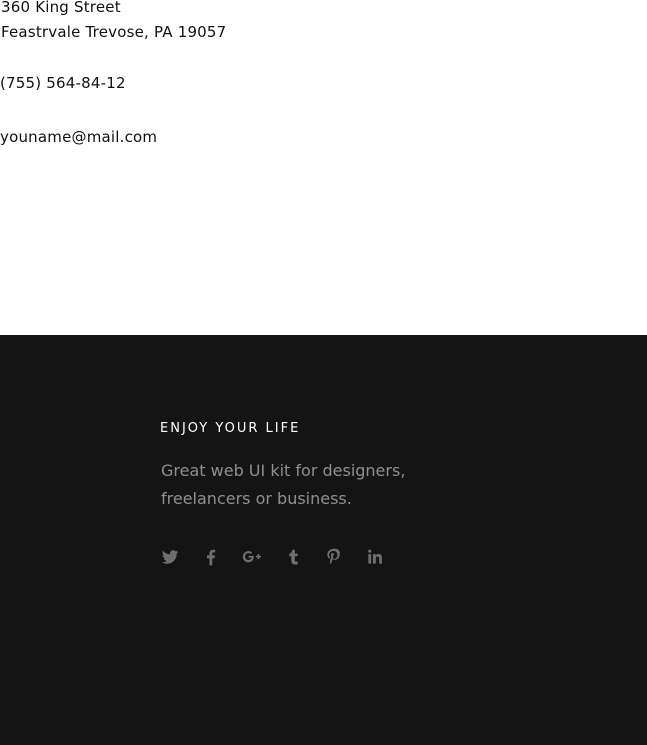 This screenshot has width=647, height=745. What do you see at coordinates (230, 428) in the screenshot?
I see `footer-title: ENJOY YOUR LIFE` at bounding box center [230, 428].